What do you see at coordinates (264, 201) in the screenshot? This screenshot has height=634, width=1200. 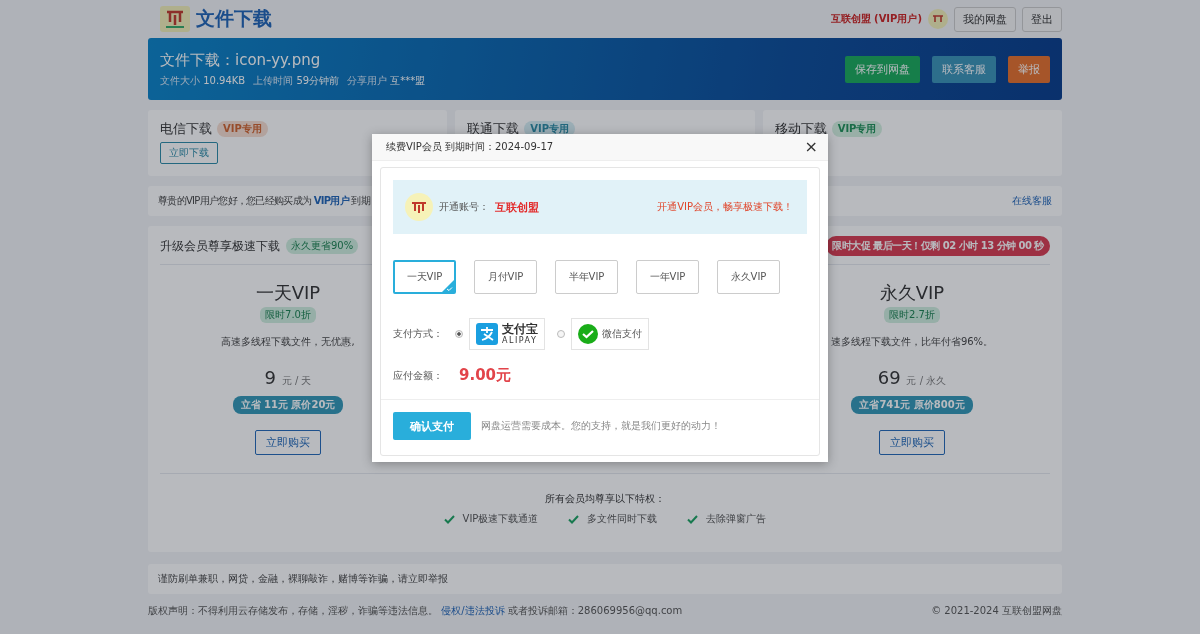 I see `notice-text: 尊贵的VIP用户您好，您已经购买成为 VIP用户 到期` at bounding box center [264, 201].